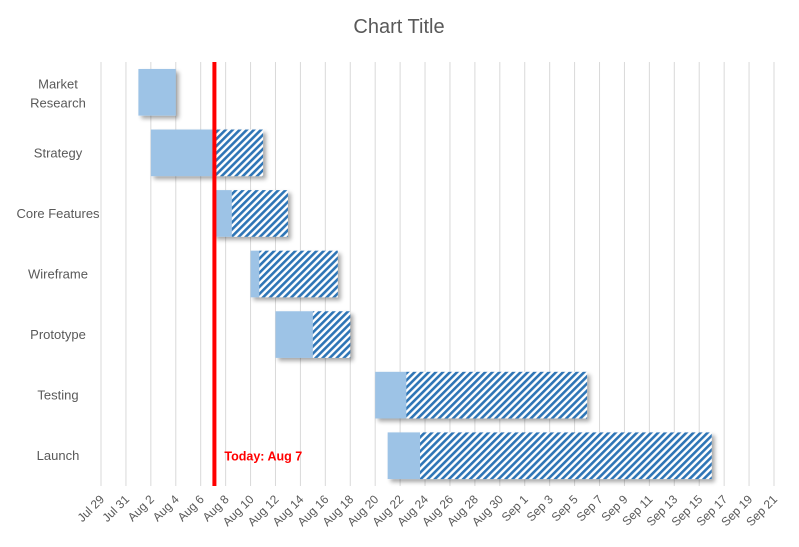 The width and height of the screenshot is (799, 547). I want to click on x-tick-label: Sep 3, so click(540, 508).